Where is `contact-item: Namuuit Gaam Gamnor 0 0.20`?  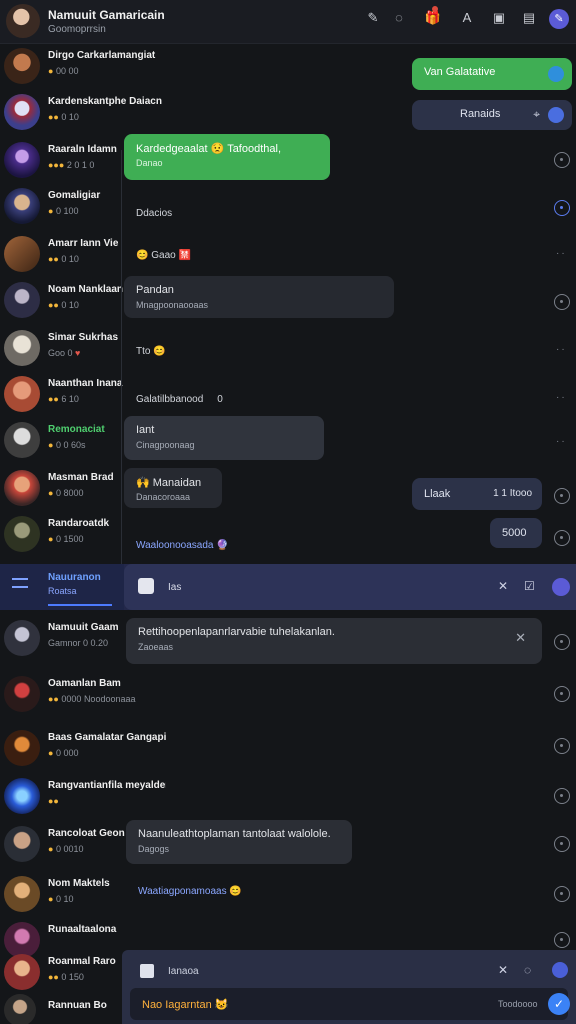 contact-item: Namuuit Gaam Gamnor 0 0.20 is located at coordinates (62, 639).